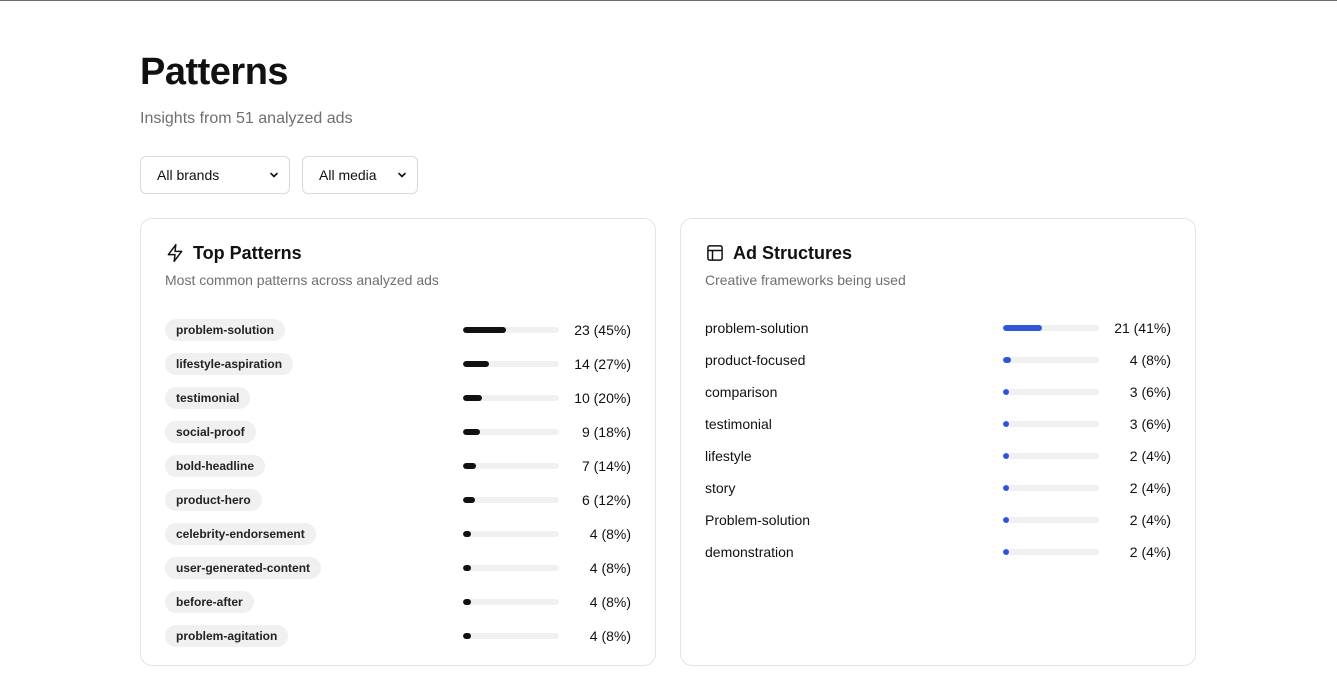  What do you see at coordinates (720, 488) in the screenshot?
I see `structure-label: story` at bounding box center [720, 488].